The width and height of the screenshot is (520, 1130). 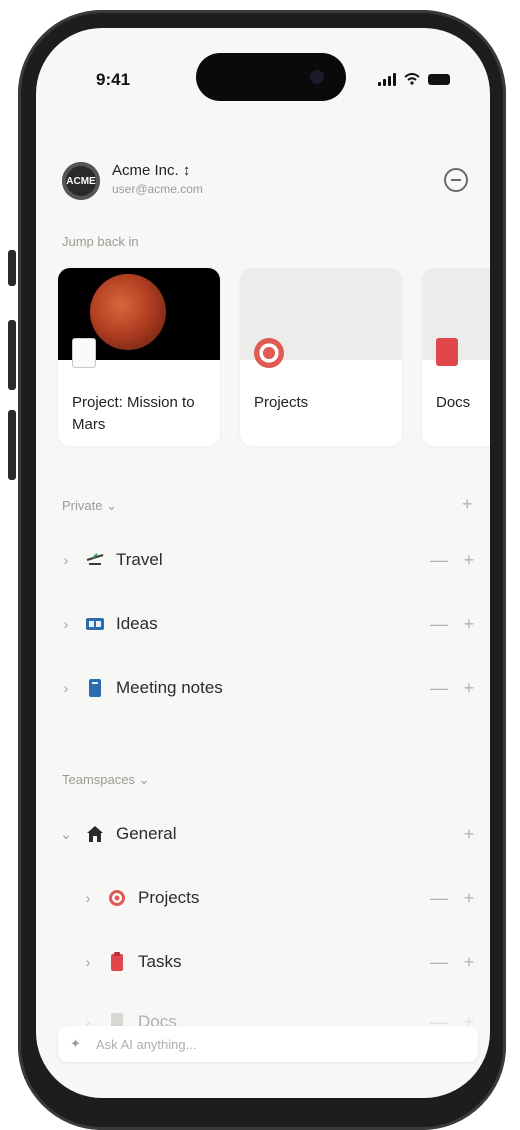 I want to click on recent-card-docs: Docs, so click(x=456, y=357).